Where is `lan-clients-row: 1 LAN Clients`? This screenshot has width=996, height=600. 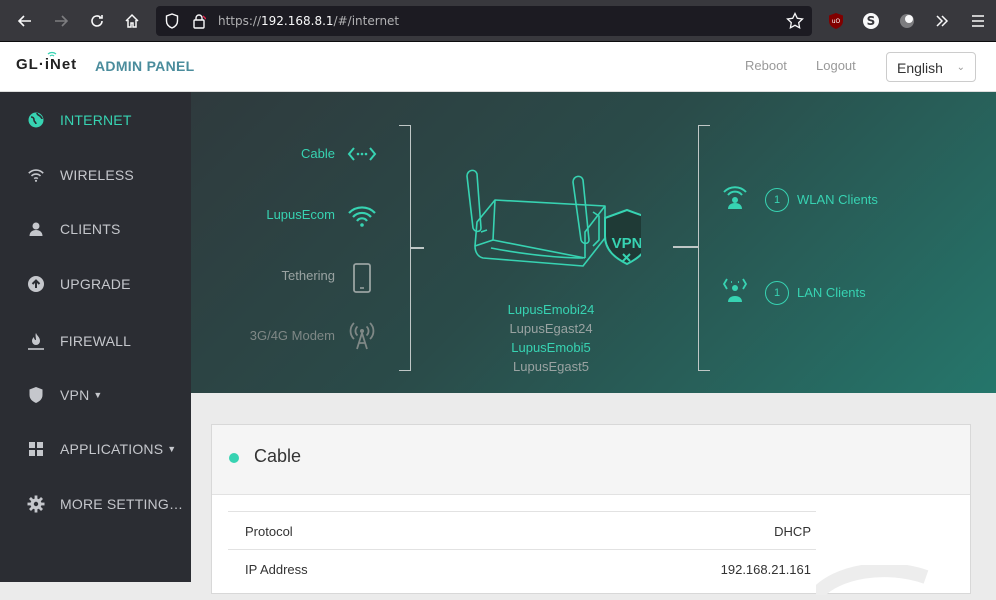 lan-clients-row: 1 LAN Clients is located at coordinates (793, 292).